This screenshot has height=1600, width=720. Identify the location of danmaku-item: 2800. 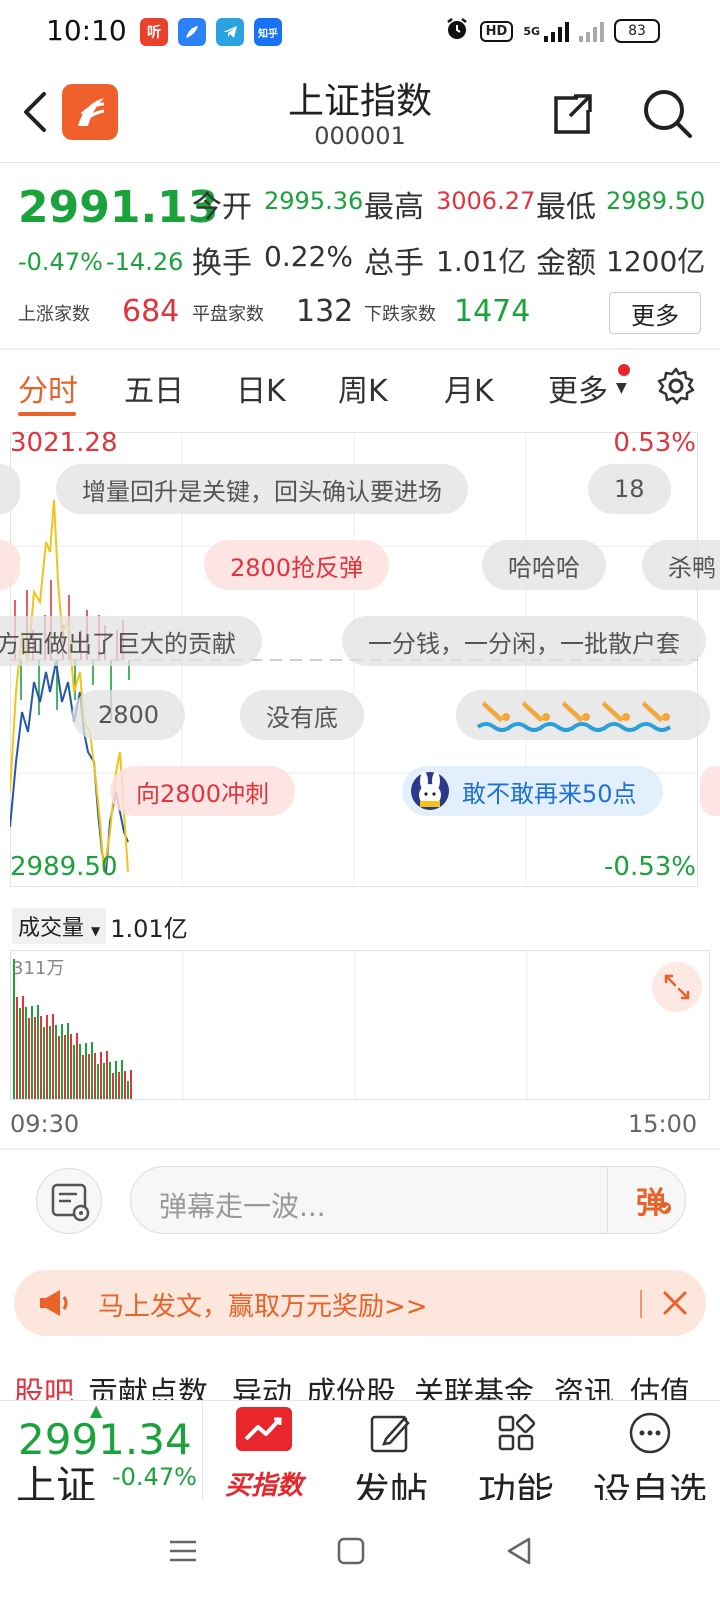
(129, 715).